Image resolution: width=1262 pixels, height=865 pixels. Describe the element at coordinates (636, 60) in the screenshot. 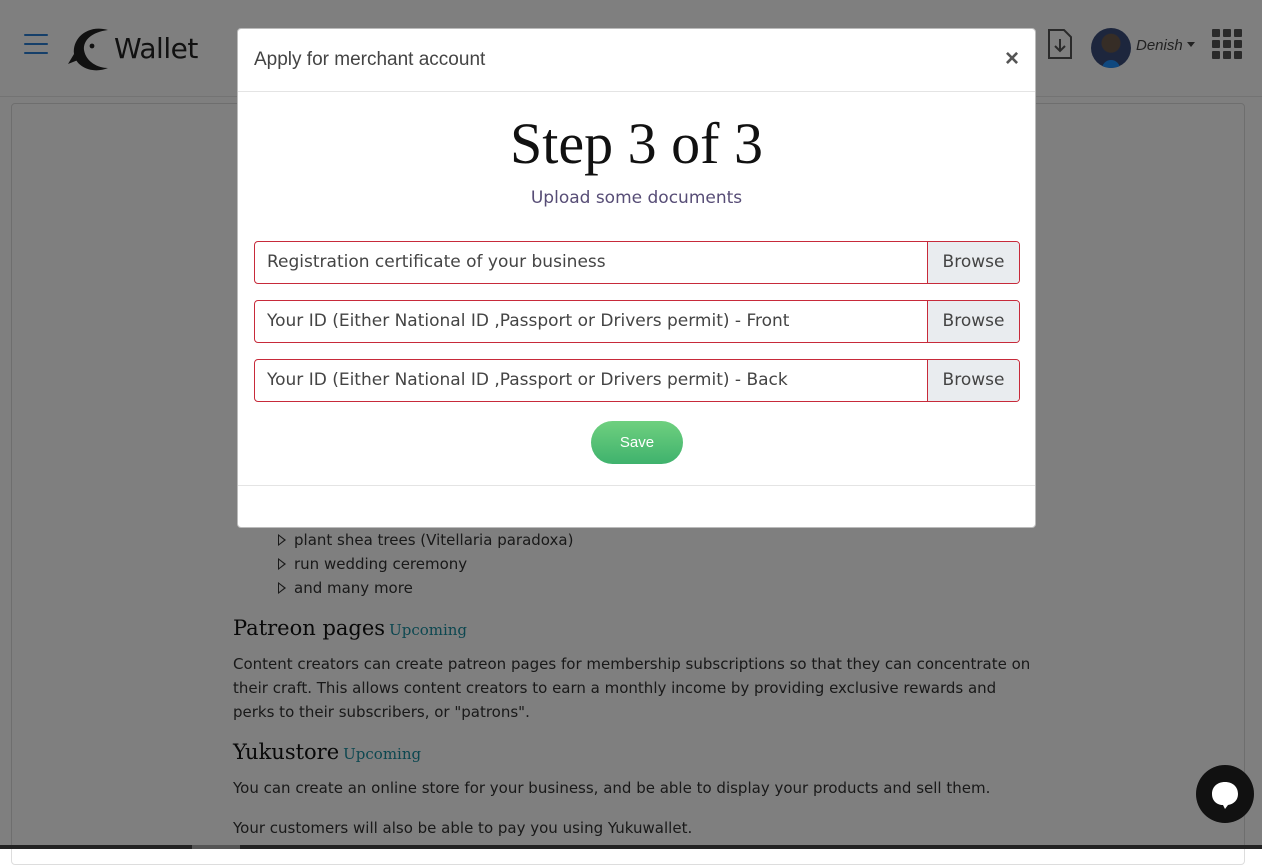

I see `modal-header: Apply for merchant account ×` at that location.